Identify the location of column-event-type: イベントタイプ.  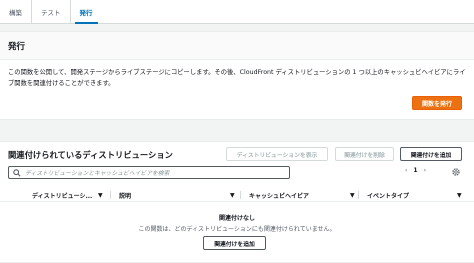
(407, 195).